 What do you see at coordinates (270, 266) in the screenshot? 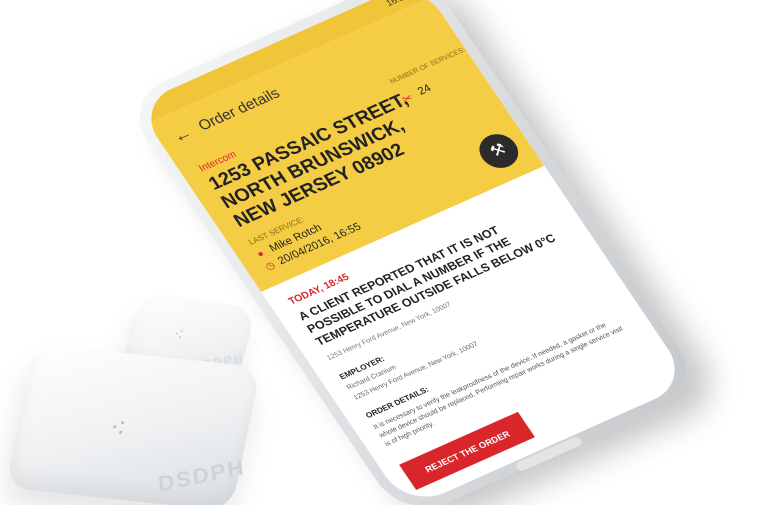
I see `clock-icon: ◷` at bounding box center [270, 266].